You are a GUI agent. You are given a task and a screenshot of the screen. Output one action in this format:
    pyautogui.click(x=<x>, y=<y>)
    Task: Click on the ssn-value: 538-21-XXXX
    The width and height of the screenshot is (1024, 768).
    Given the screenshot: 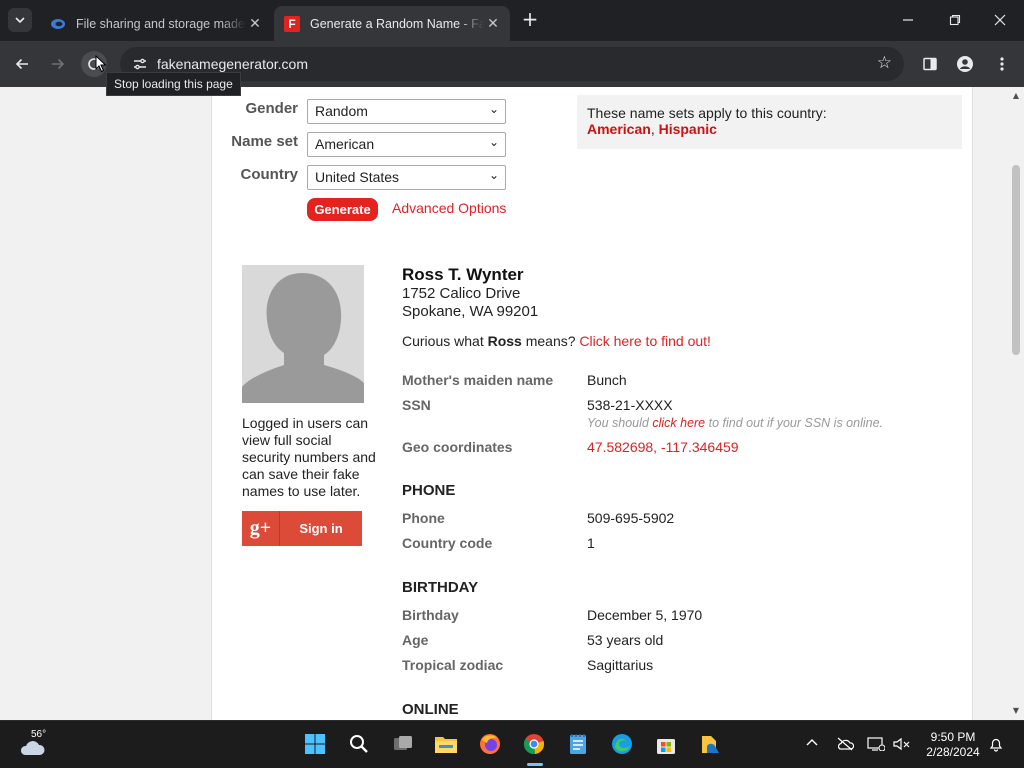 What is the action you would take?
    pyautogui.click(x=630, y=405)
    